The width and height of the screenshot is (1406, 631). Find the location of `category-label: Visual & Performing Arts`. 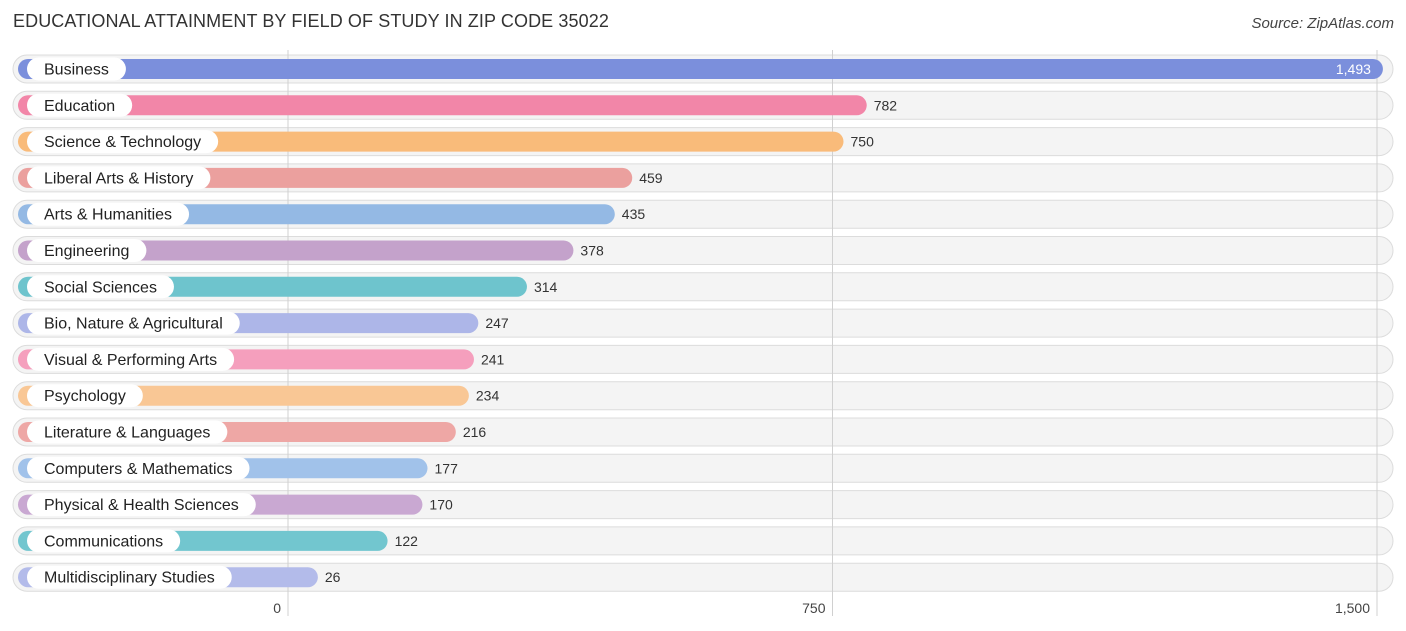

category-label: Visual & Performing Arts is located at coordinates (130, 360).